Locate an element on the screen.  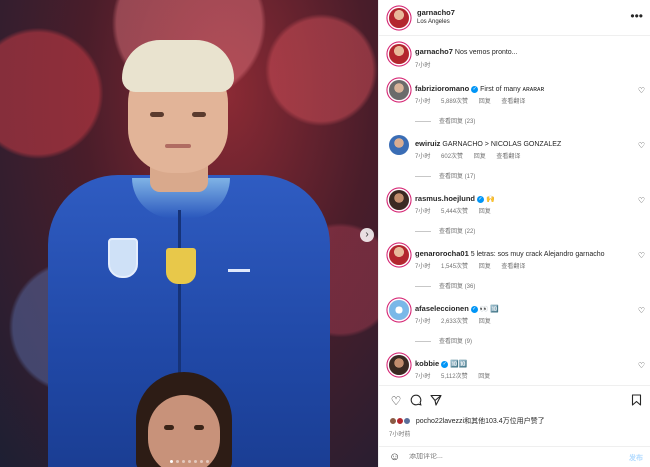
emoji-icon: ☺ is located at coordinates (394, 457).